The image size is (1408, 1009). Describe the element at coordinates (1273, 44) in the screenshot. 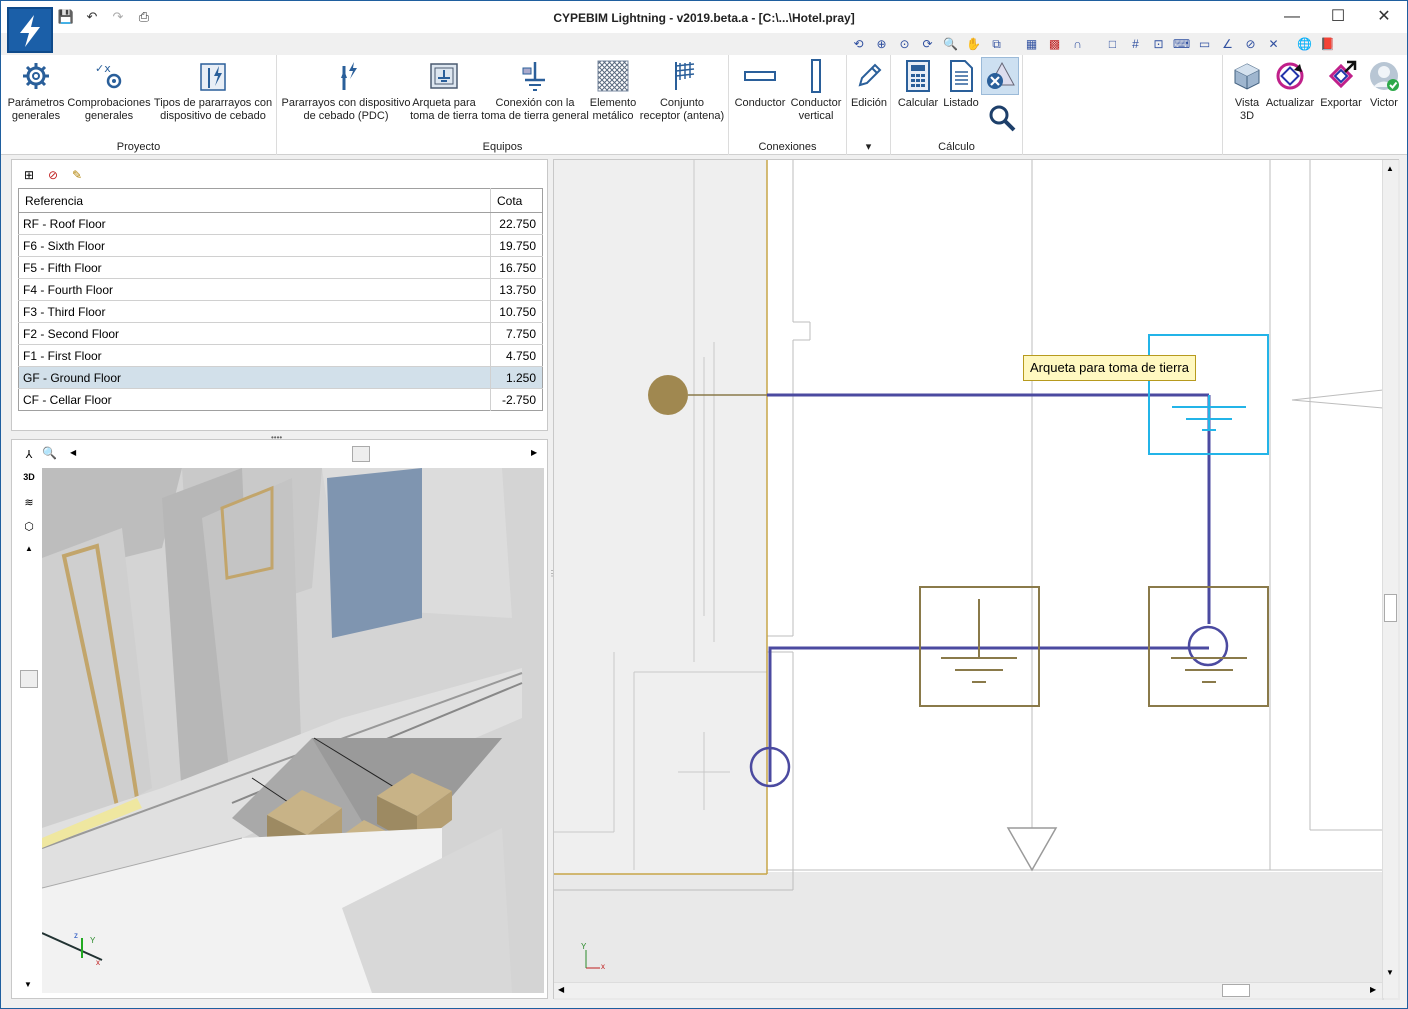

I see `tools-icon: ✕` at that location.